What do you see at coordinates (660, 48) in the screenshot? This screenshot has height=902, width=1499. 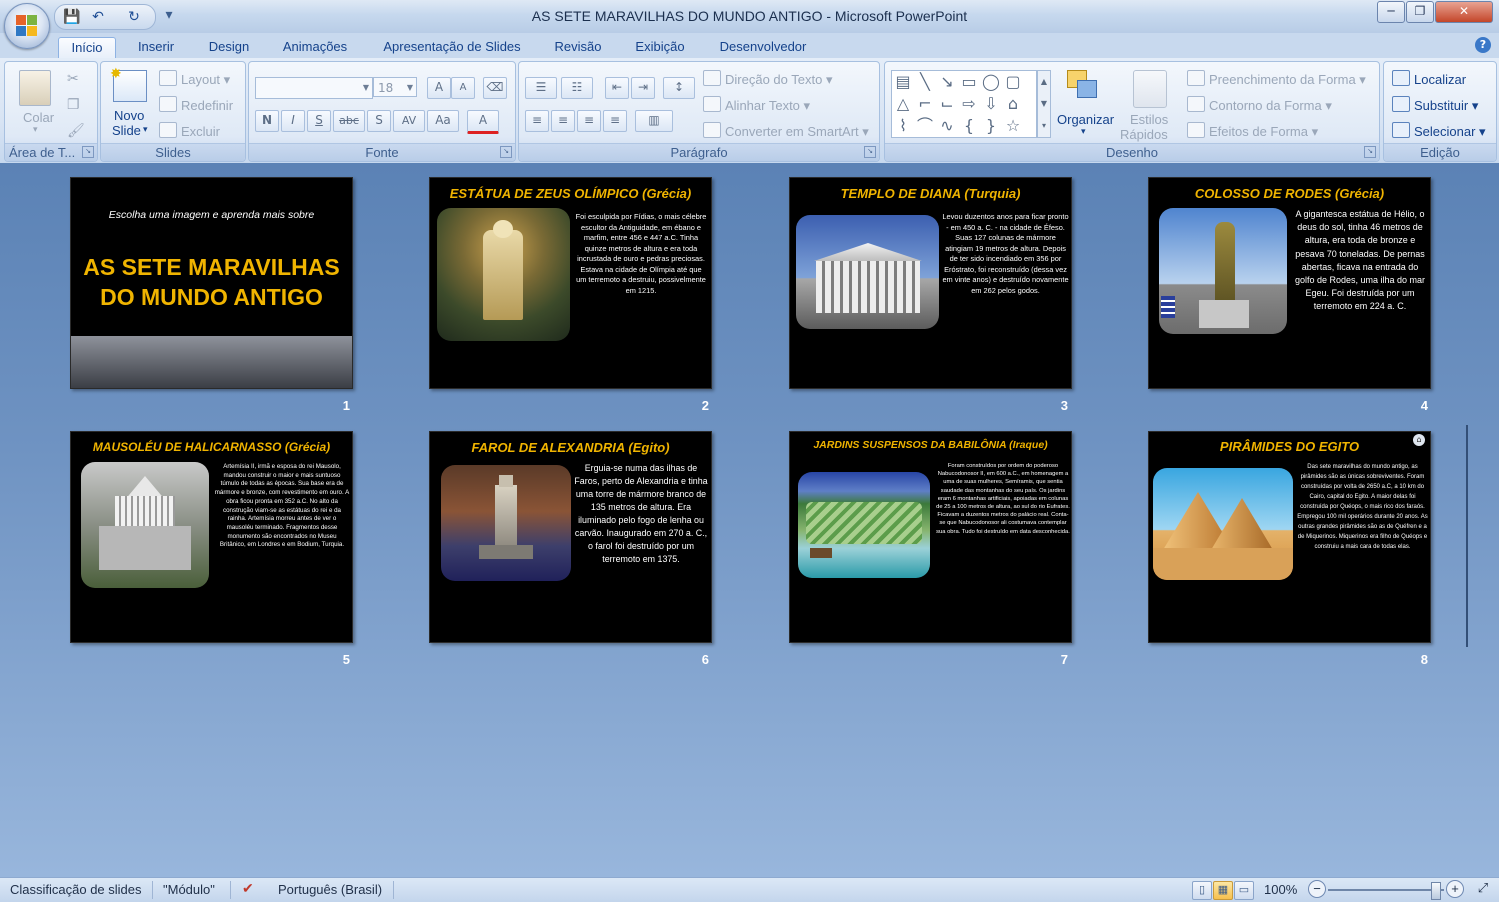 I see `tab-exibicao: Exibição` at bounding box center [660, 48].